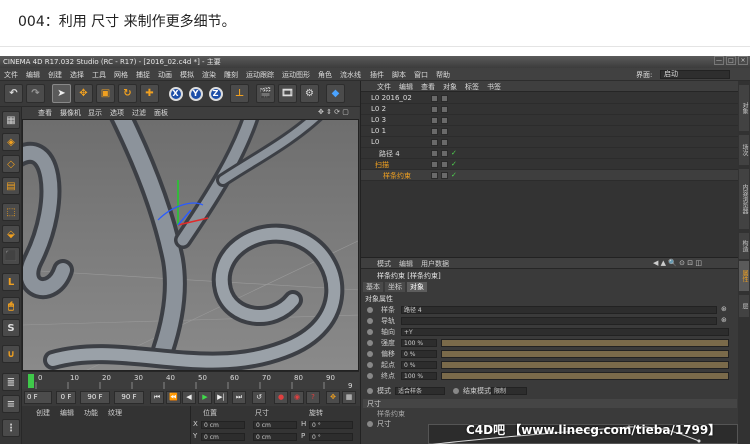  What do you see at coordinates (420, 391) in the screenshot?
I see `mode-select: 适合样条` at bounding box center [420, 391].